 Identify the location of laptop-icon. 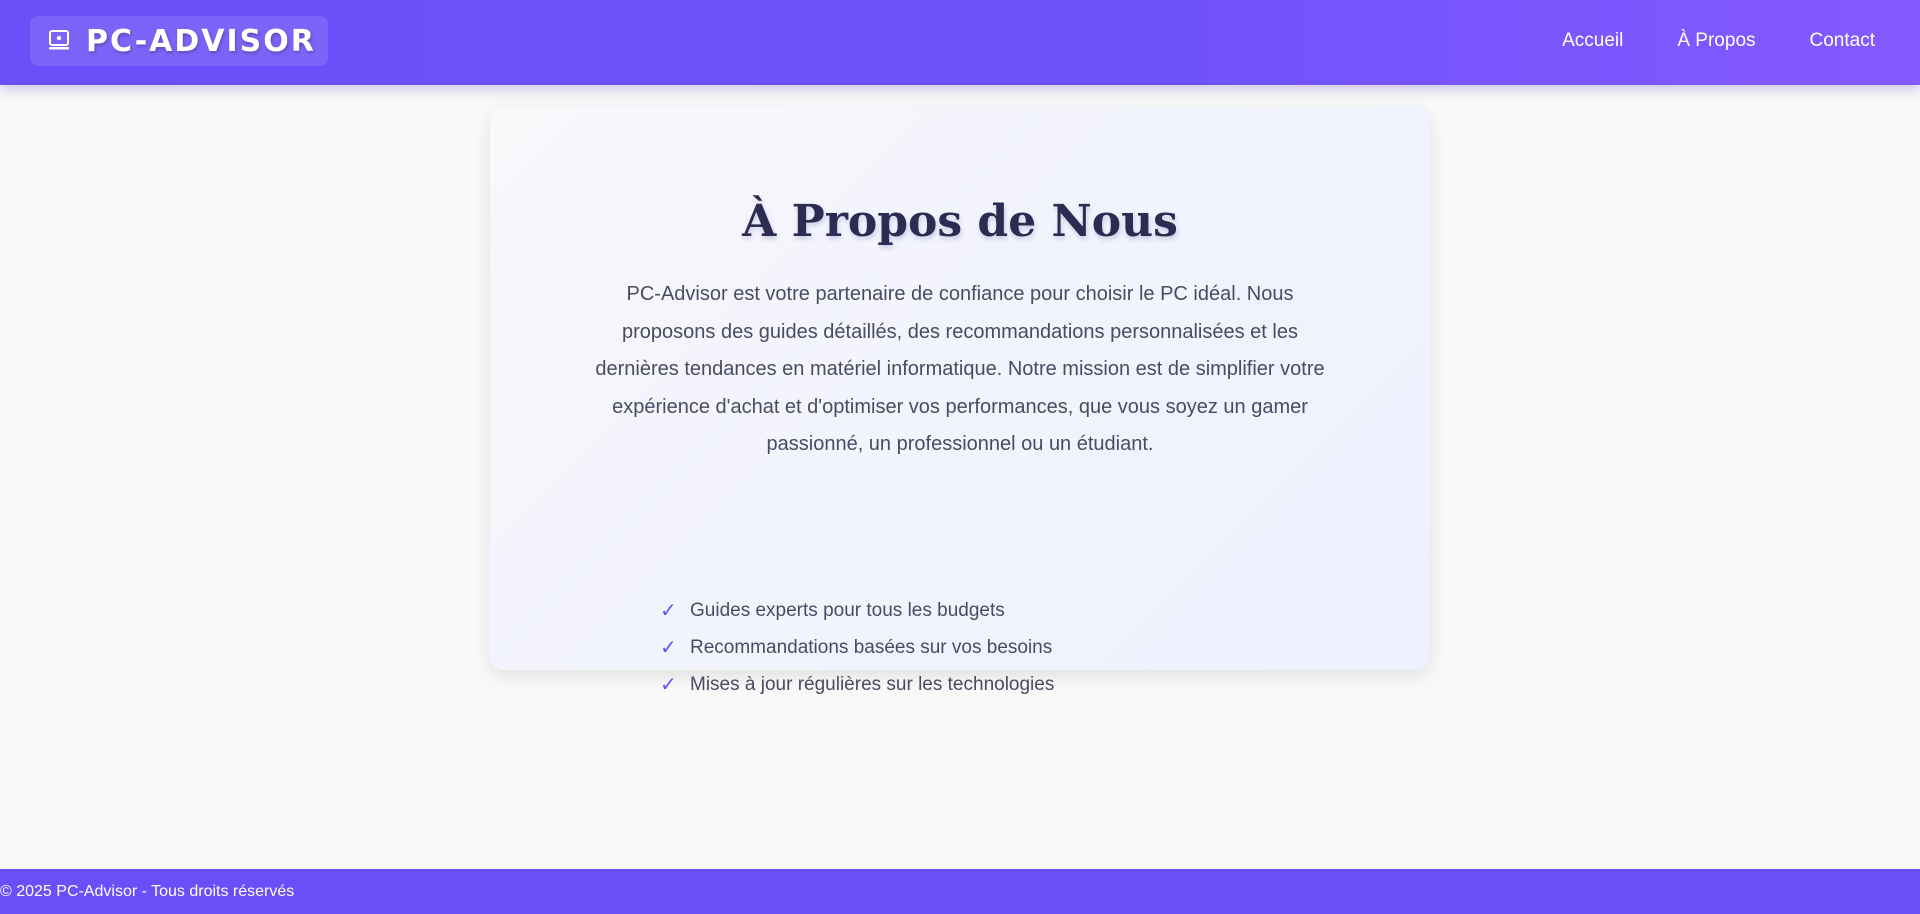
(59, 41).